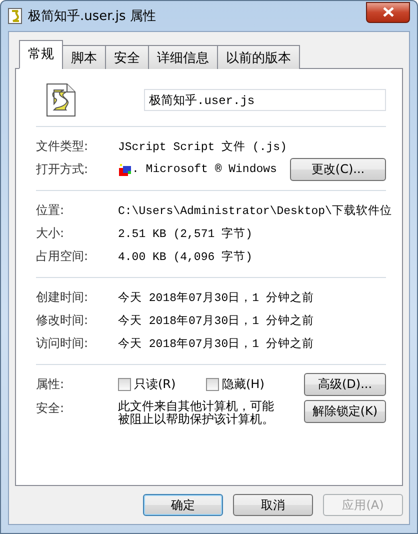  I want to click on file-name-field: 极简知乎.user.js, so click(265, 100).